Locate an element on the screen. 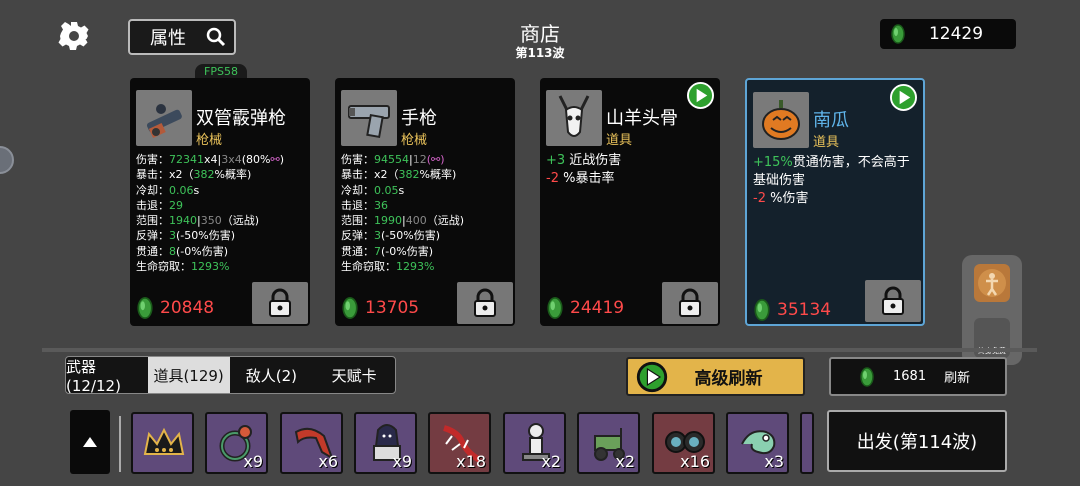  stat-knockback: 击退：36 is located at coordinates (364, 205).